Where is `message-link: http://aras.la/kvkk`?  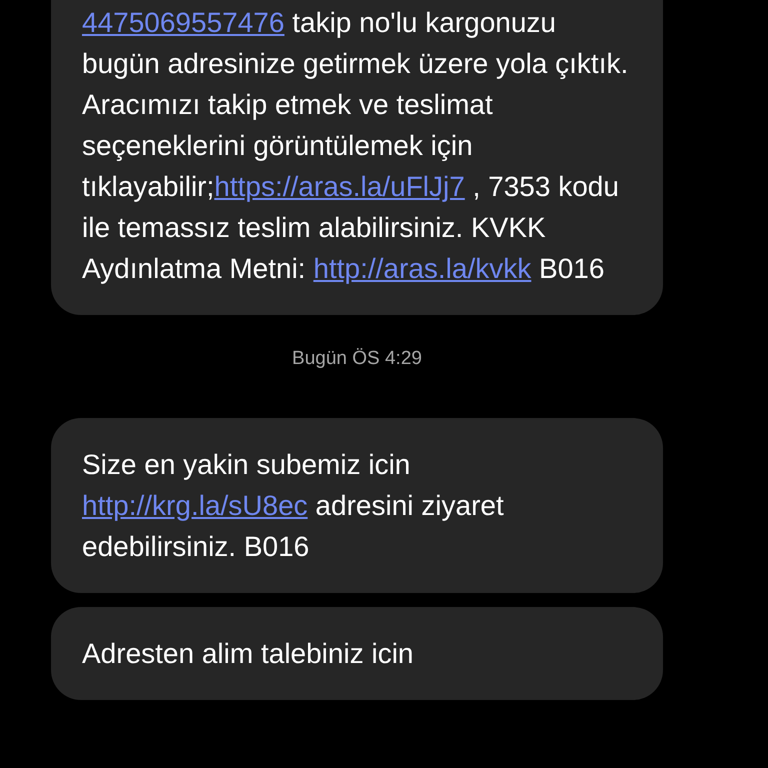 message-link: http://aras.la/kvkk is located at coordinates (422, 268).